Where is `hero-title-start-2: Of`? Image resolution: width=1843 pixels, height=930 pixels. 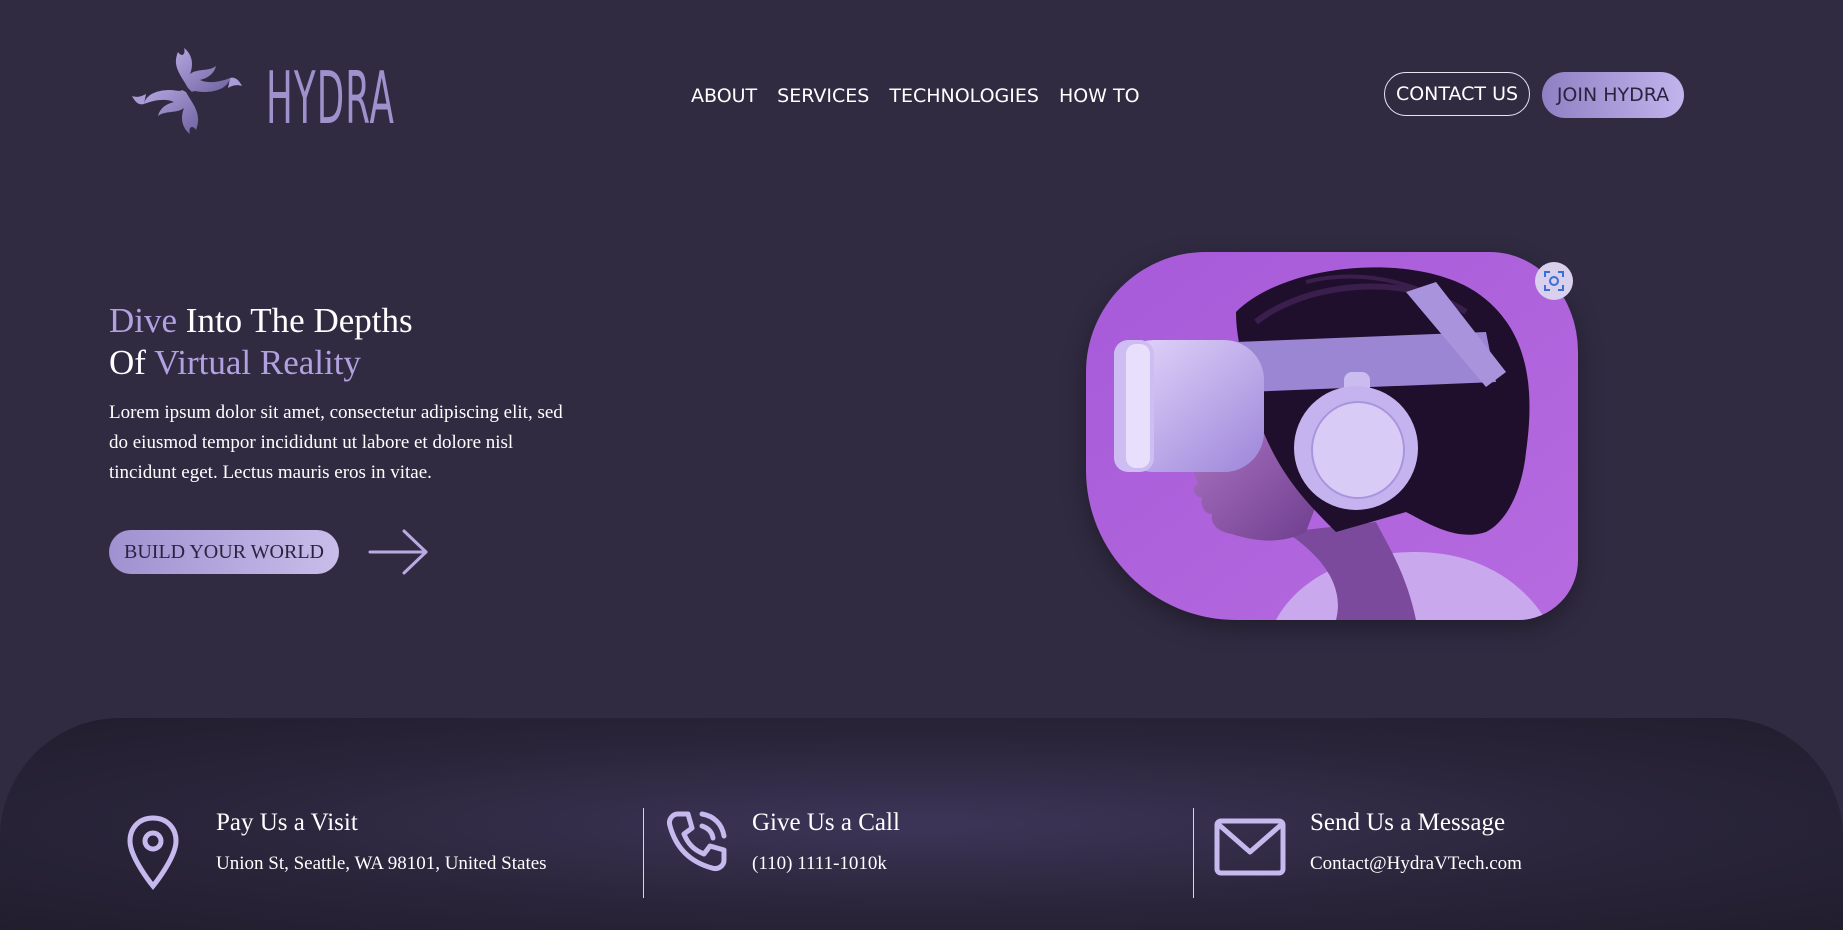 hero-title-start-2: Of is located at coordinates (132, 362).